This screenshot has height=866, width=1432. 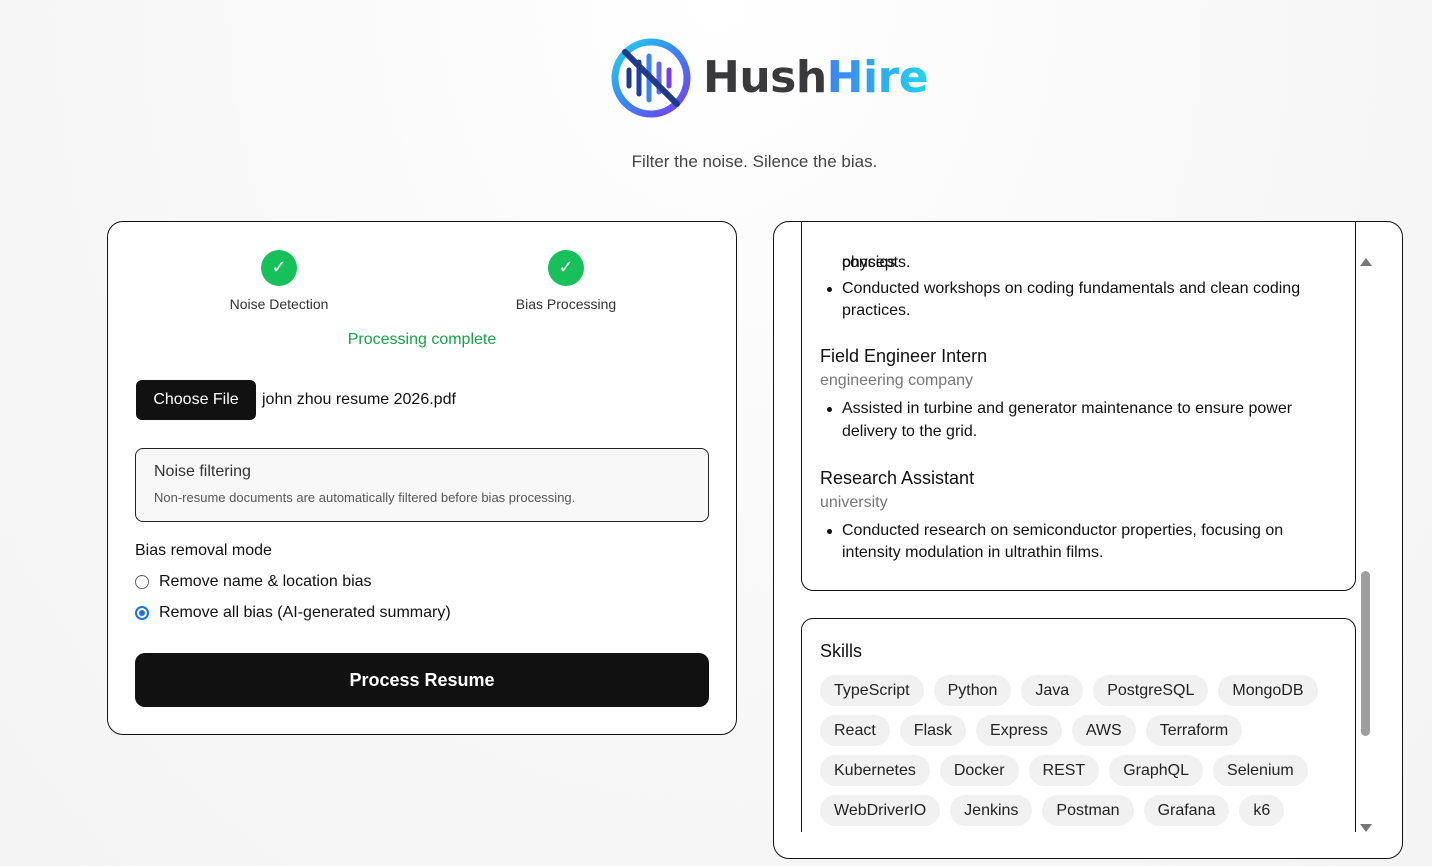 What do you see at coordinates (933, 730) in the screenshot?
I see `skill-chip: Flask` at bounding box center [933, 730].